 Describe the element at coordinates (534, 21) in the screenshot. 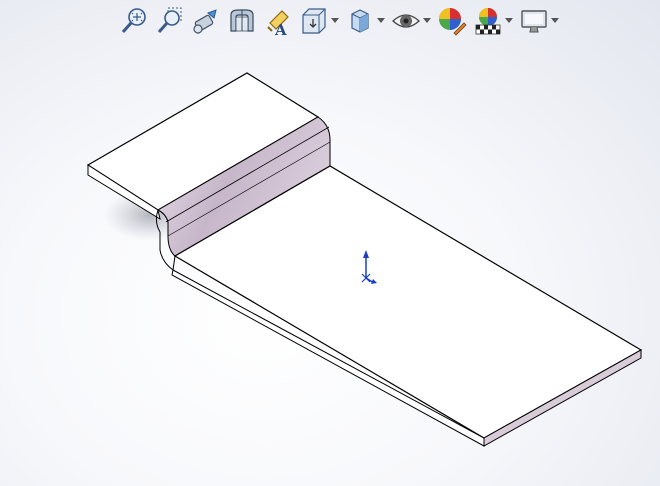

I see `view-settings-icon` at that location.